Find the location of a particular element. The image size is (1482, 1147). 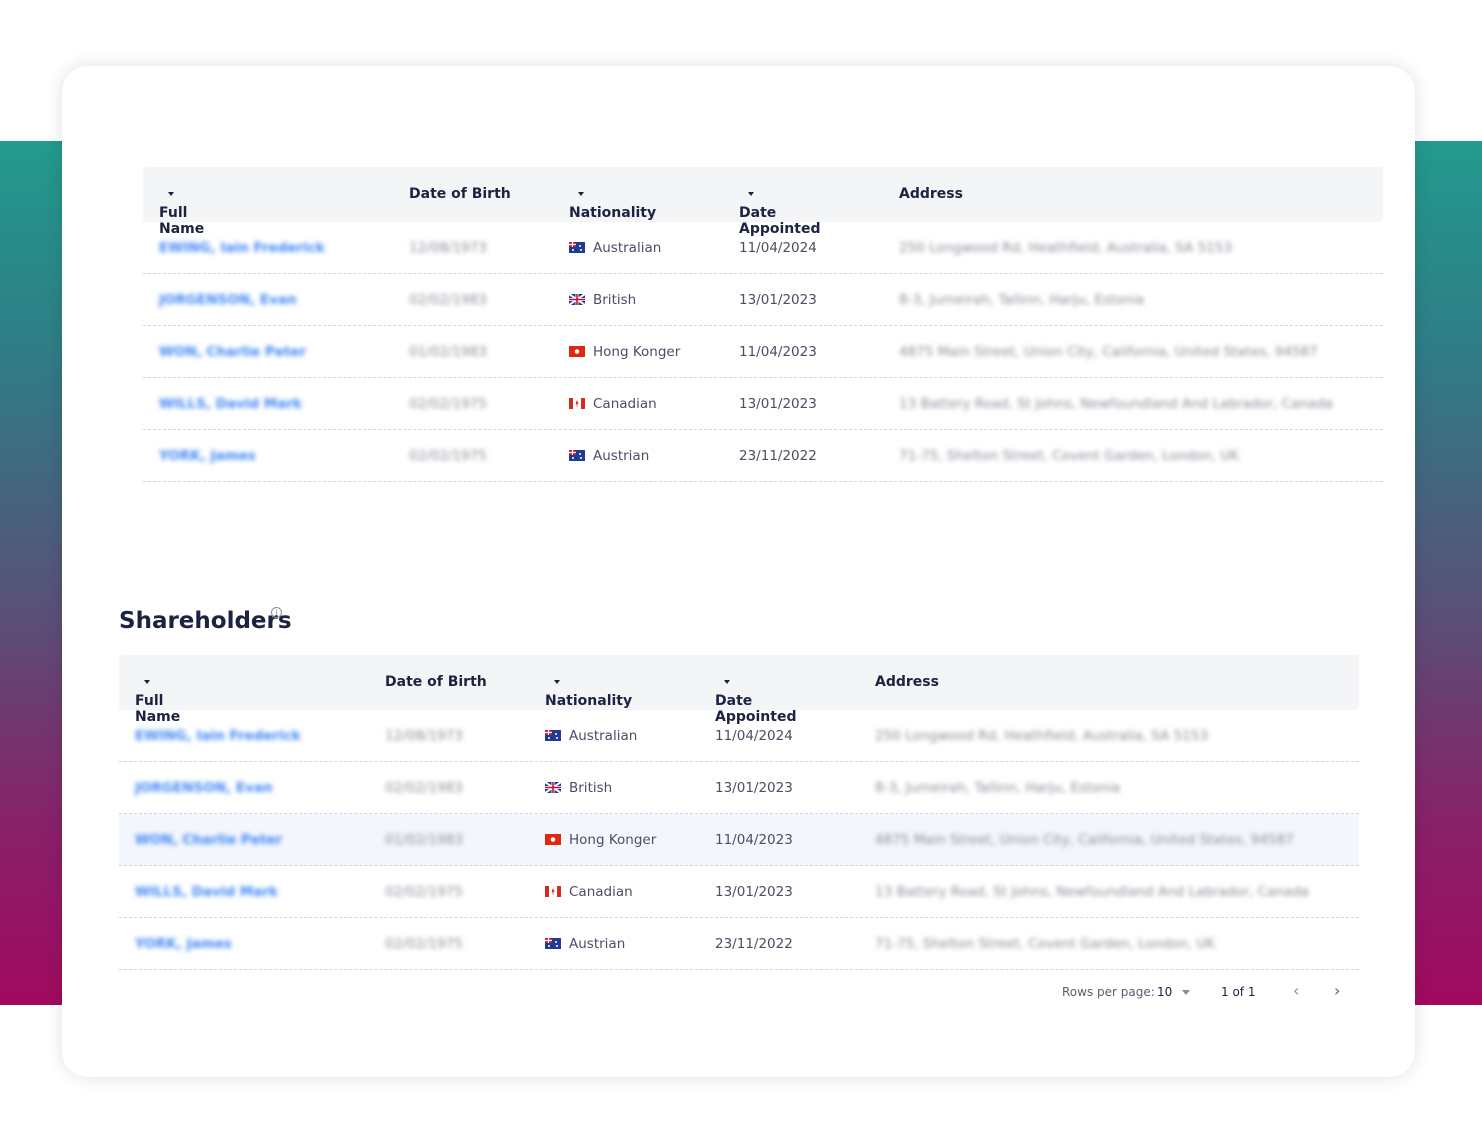

dob-cell: 12/08/1973 is located at coordinates (448, 248).